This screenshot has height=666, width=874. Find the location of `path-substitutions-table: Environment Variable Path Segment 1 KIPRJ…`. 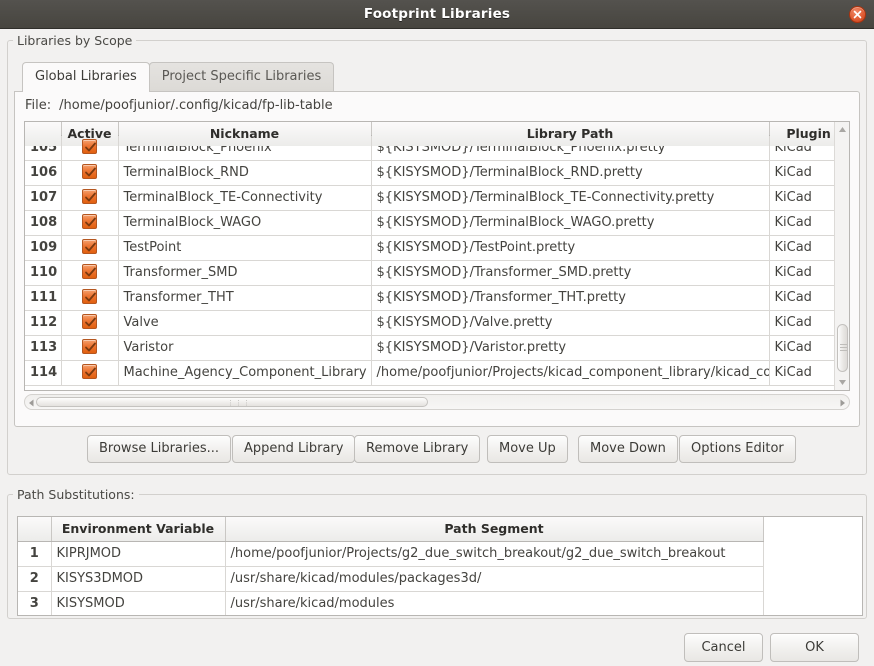

path-substitutions-table: Environment Variable Path Segment 1 KIPRJ… is located at coordinates (440, 566).